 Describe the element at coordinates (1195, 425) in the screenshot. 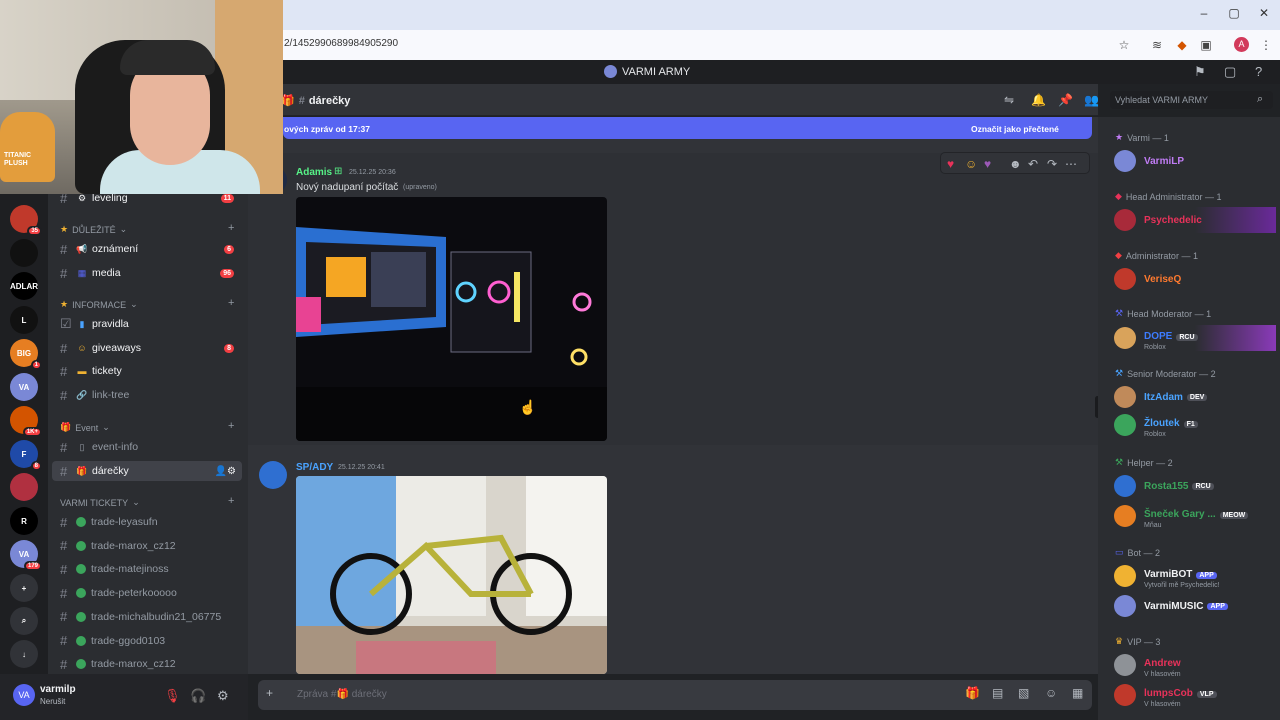

I see `member-item: Žloutek F1 Roblox` at that location.